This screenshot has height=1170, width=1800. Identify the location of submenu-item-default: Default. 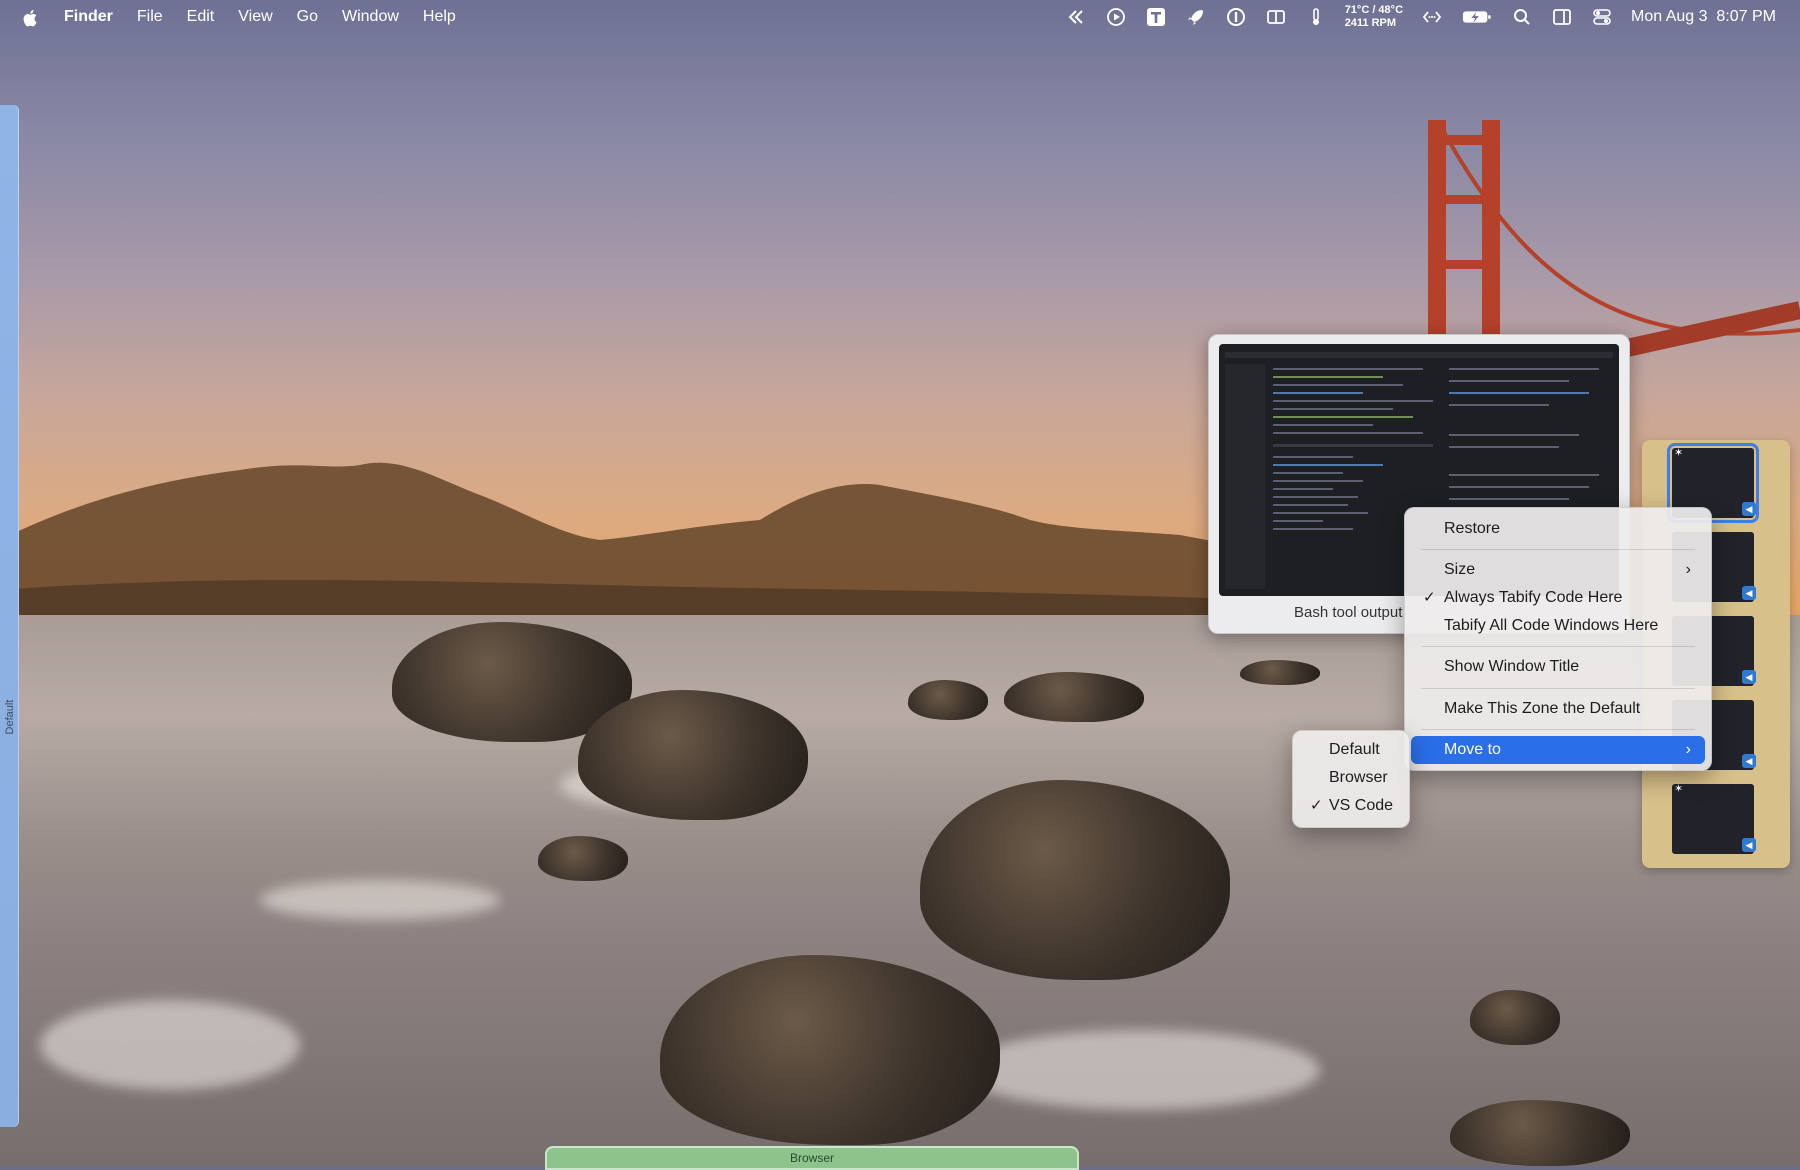
(1351, 750).